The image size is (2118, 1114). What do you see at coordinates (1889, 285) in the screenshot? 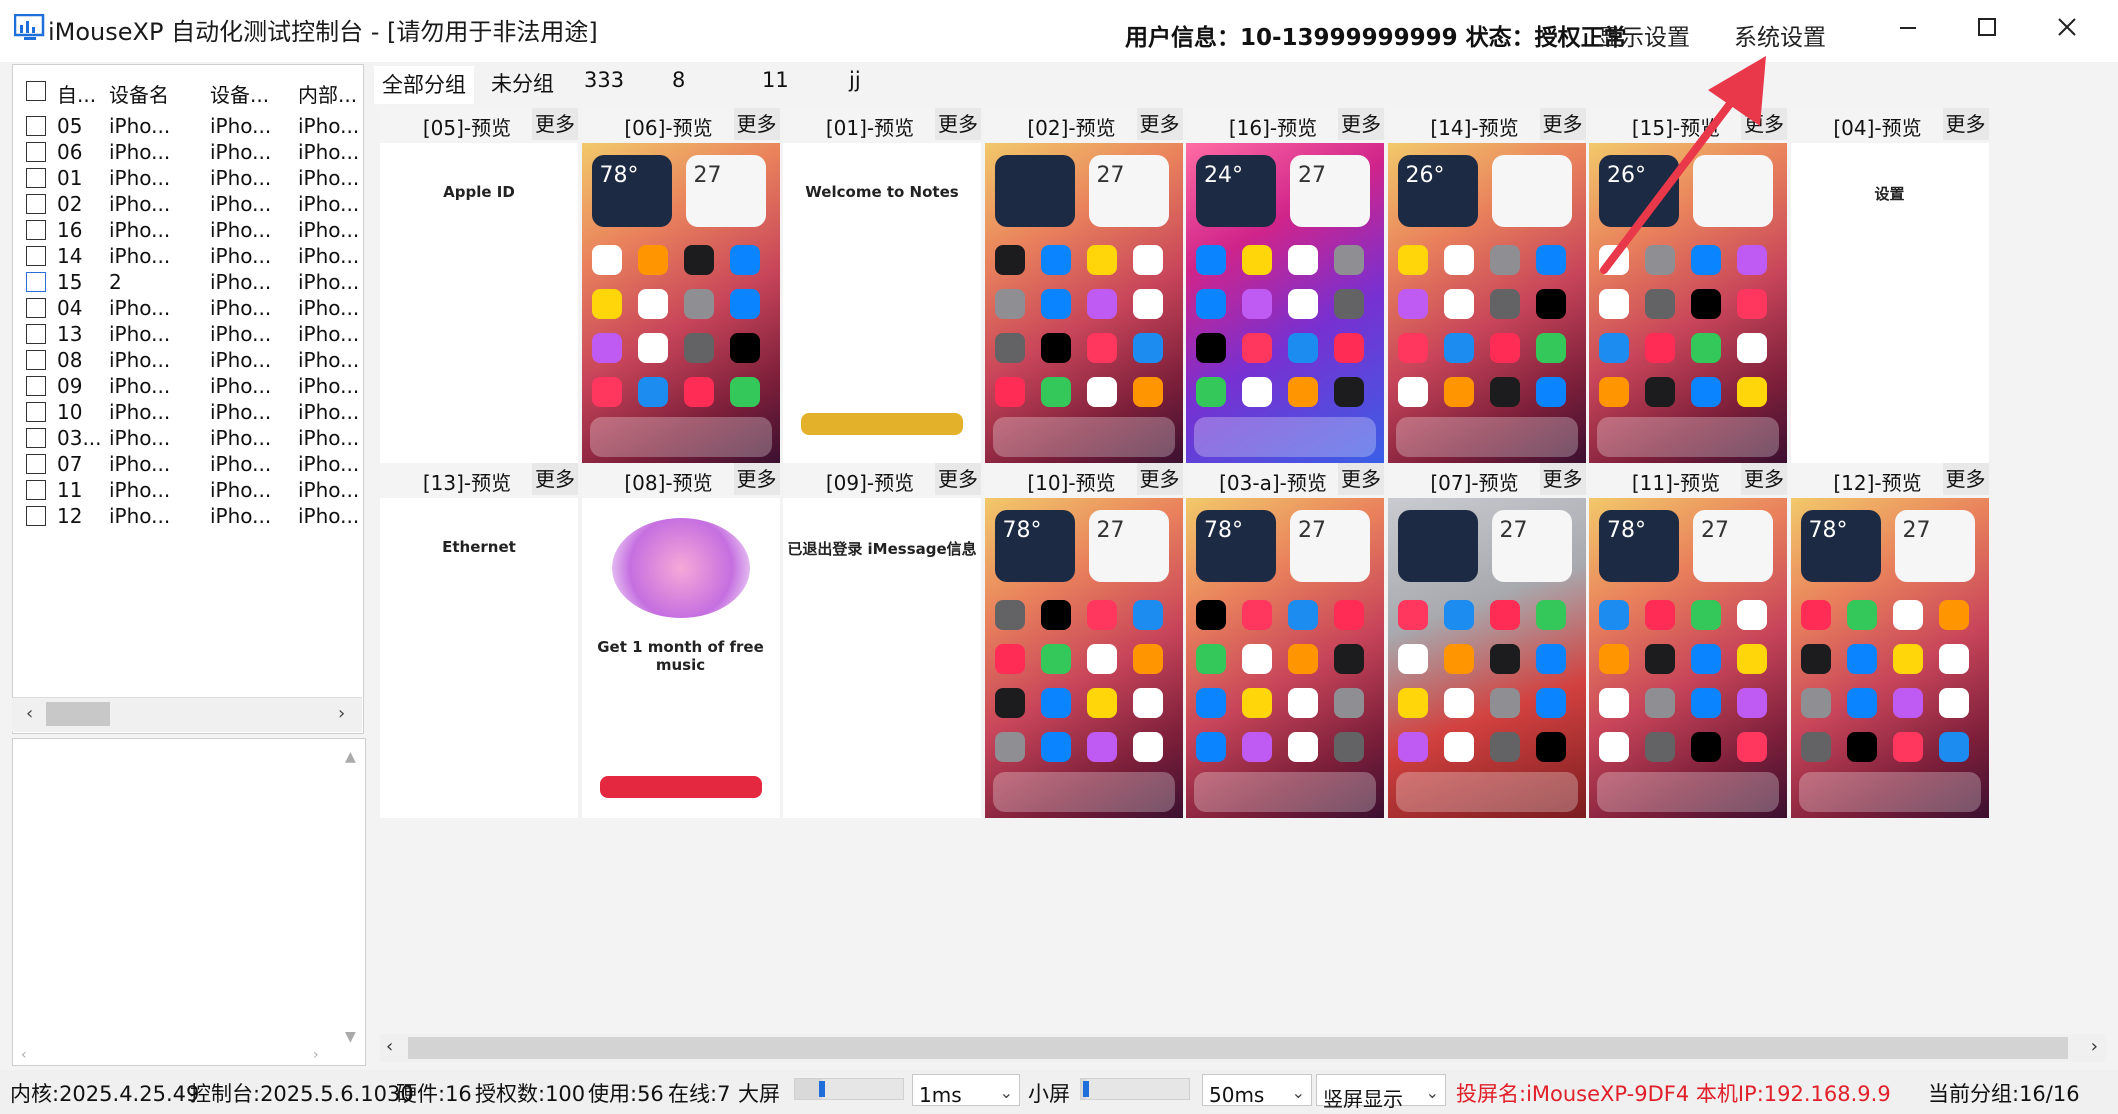
I see `device-preview-tile: [04]-预览 更多 设置` at bounding box center [1889, 285].